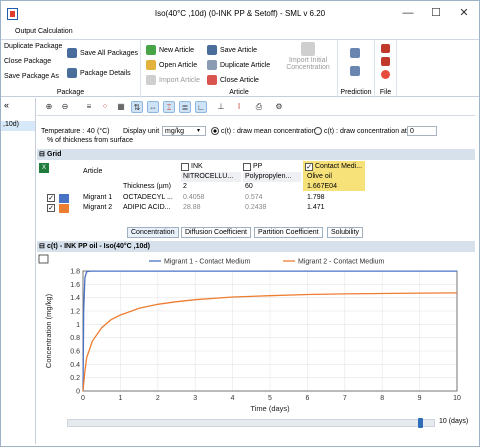 This screenshot has width=480, height=447. I want to click on axis-icon: ⊥, so click(221, 107).